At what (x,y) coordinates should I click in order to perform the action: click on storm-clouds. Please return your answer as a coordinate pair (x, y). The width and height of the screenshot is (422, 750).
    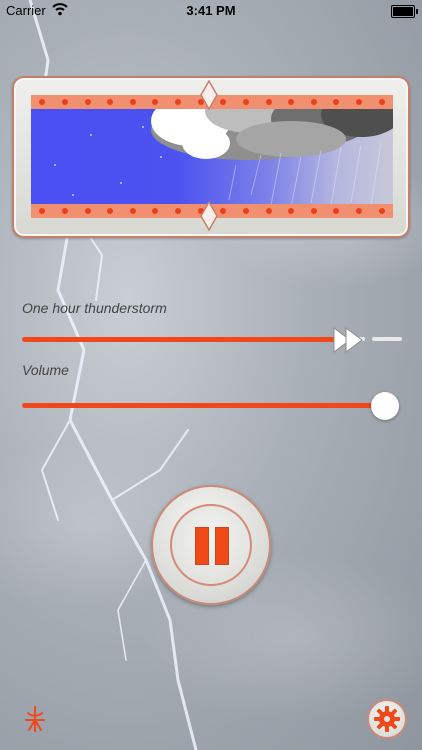
    Looking at the image, I should click on (223, 151).